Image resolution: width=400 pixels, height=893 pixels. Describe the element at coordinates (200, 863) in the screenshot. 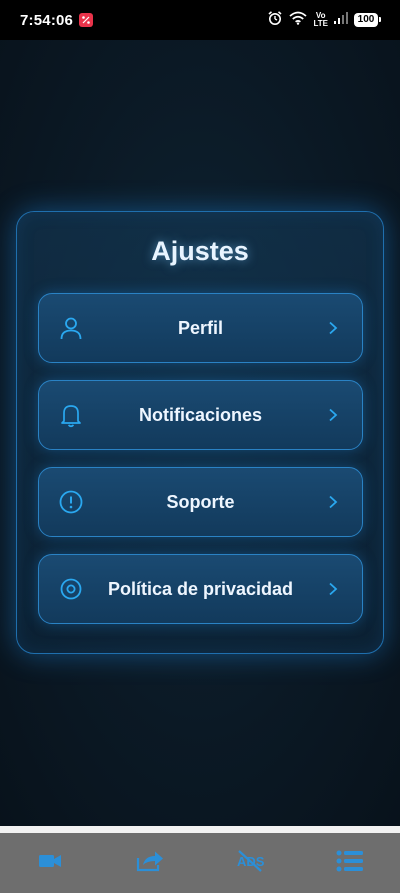

I see `bottom-toolbar: ADS` at that location.